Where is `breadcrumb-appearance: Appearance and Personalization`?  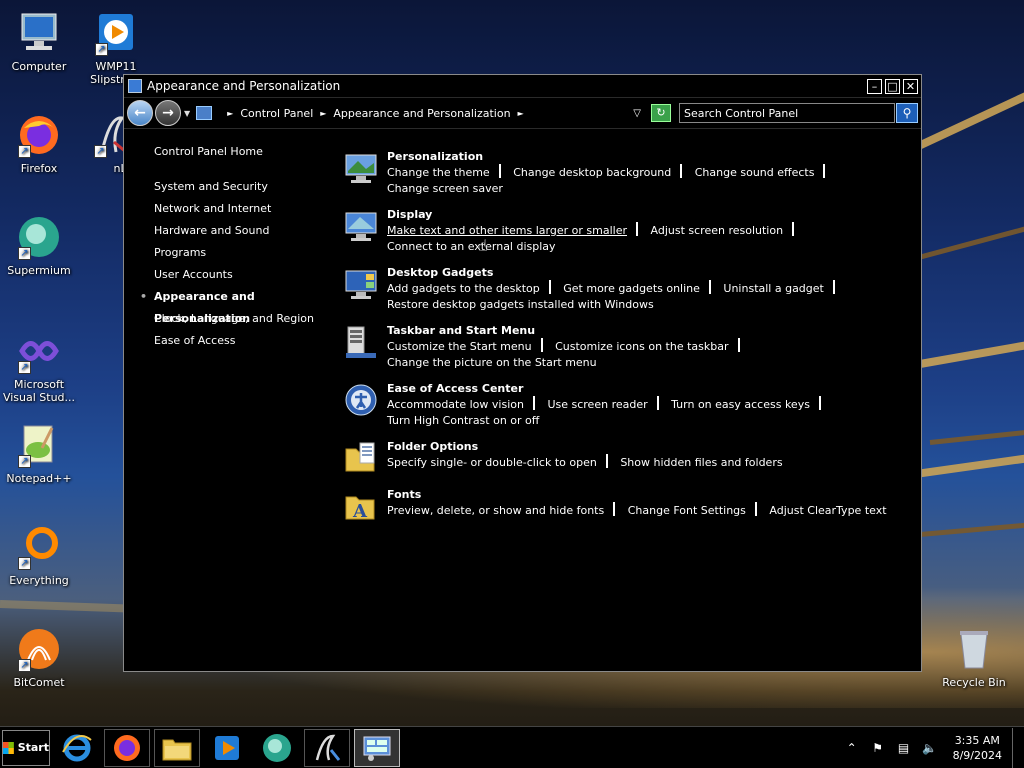
breadcrumb-appearance: Appearance and Personalization is located at coordinates (421, 113).